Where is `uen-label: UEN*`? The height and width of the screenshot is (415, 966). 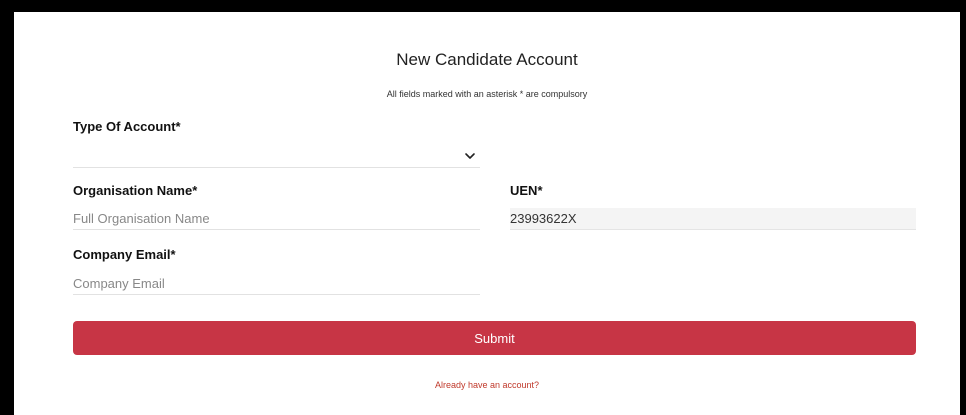
uen-label: UEN* is located at coordinates (526, 190).